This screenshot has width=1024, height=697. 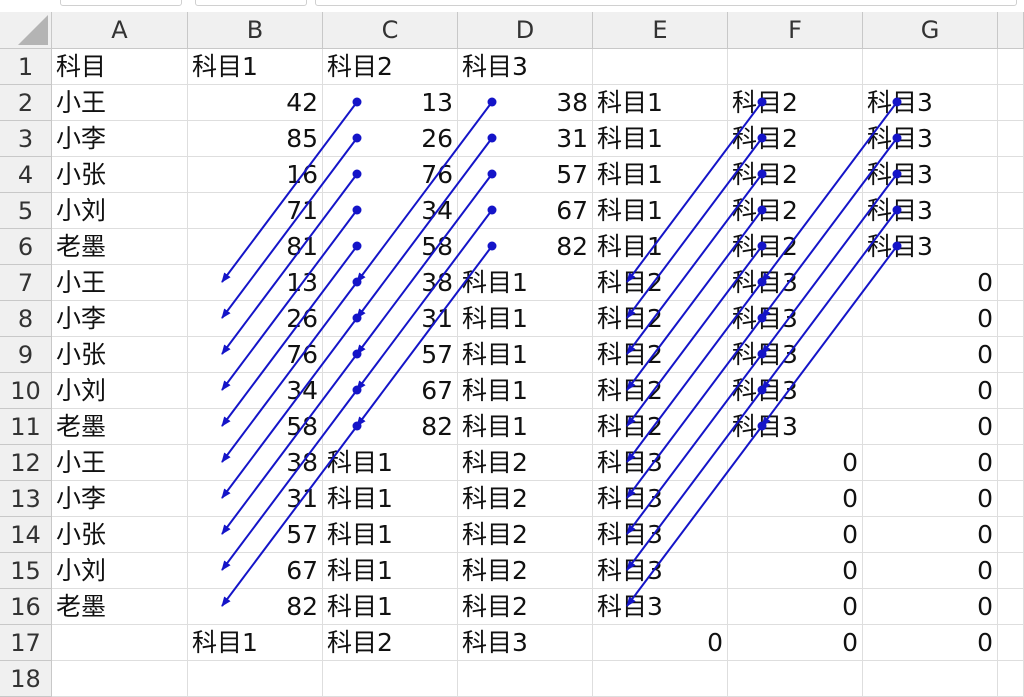 What do you see at coordinates (795, 679) in the screenshot?
I see `cell-F18` at bounding box center [795, 679].